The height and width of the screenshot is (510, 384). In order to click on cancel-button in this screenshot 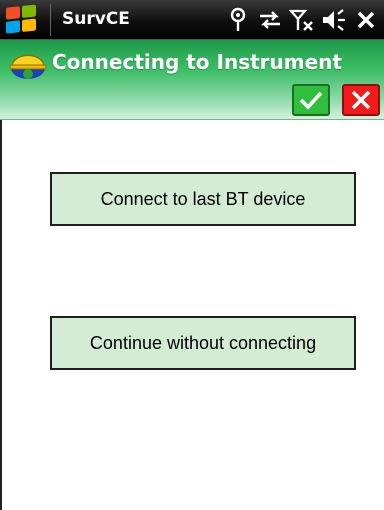, I will do `click(361, 100)`.